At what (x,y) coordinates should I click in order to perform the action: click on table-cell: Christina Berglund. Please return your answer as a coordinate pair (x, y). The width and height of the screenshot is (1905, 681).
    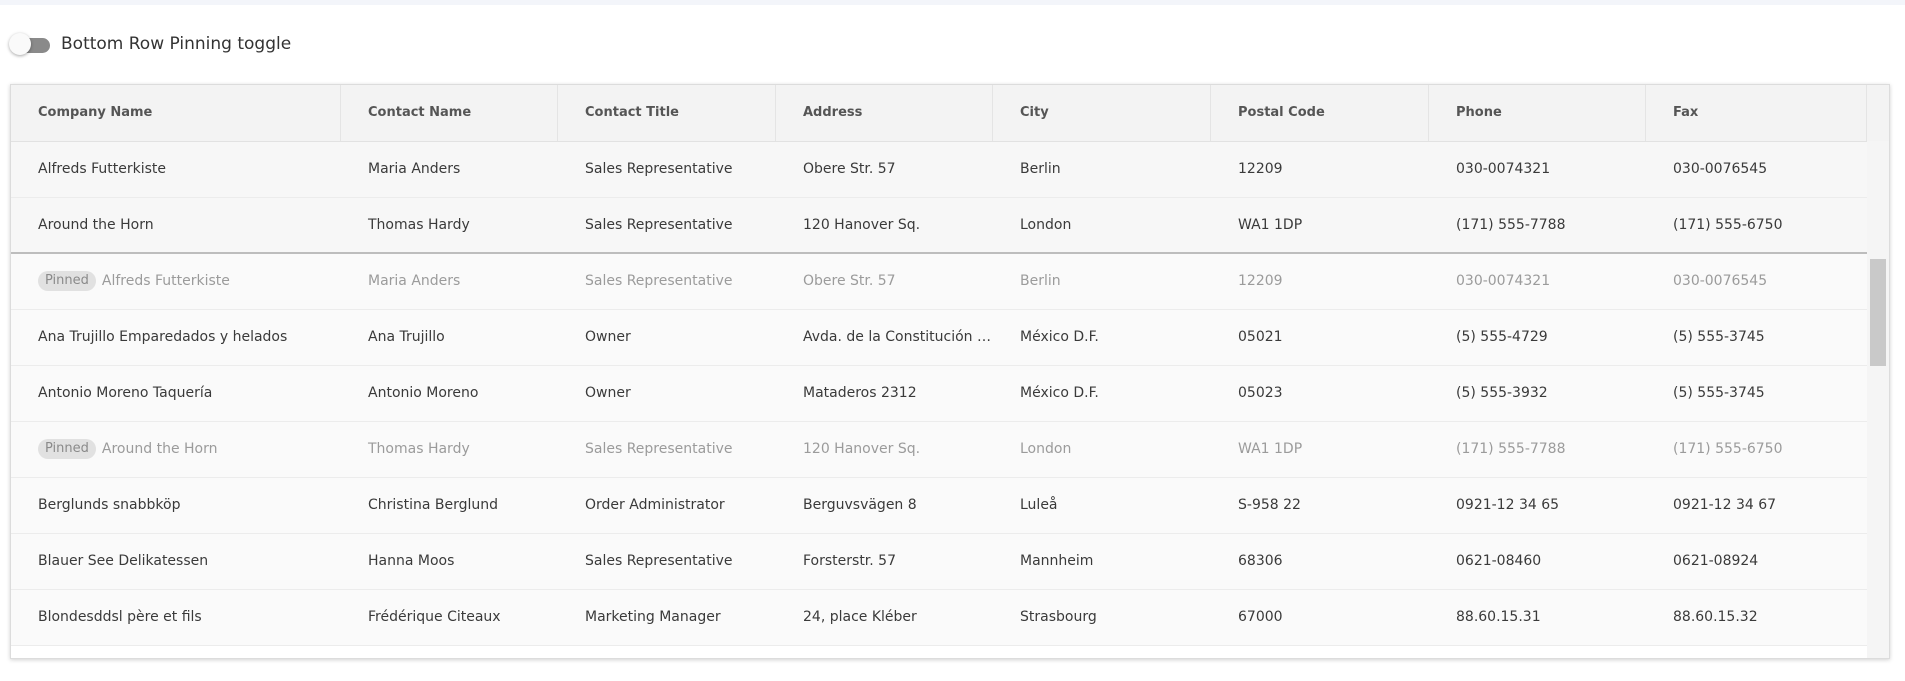
    Looking at the image, I should click on (449, 505).